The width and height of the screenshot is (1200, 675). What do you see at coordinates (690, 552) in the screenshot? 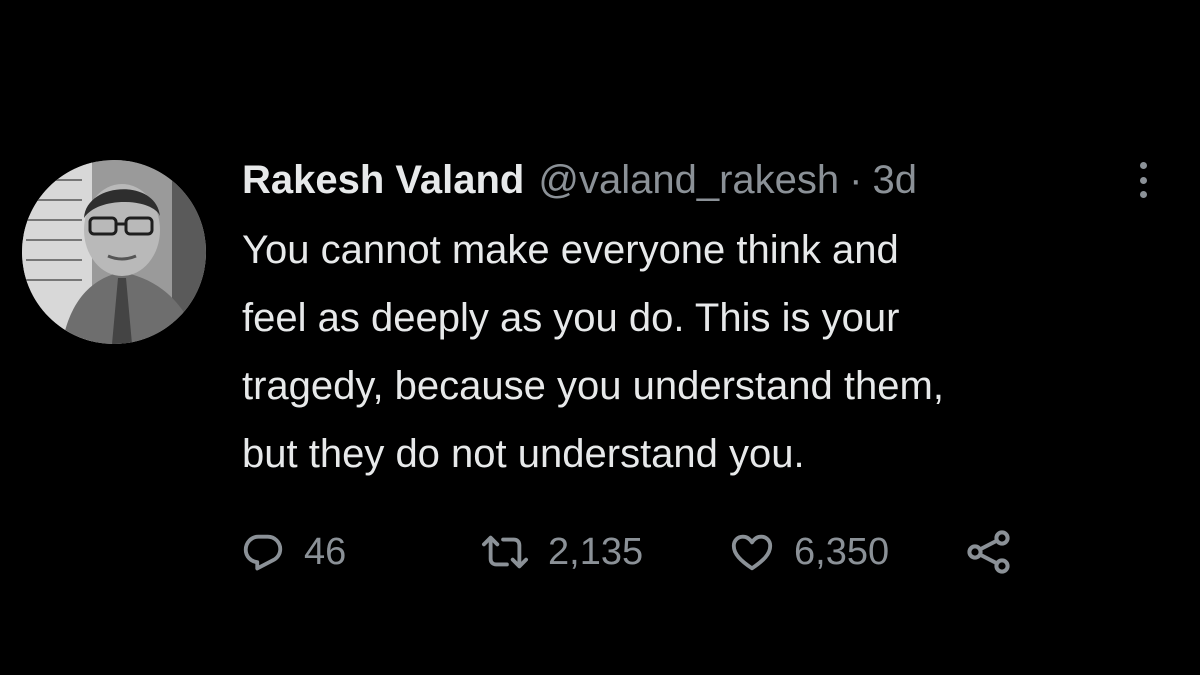
I see `tweet-actions: 46 2,135 6,350` at bounding box center [690, 552].